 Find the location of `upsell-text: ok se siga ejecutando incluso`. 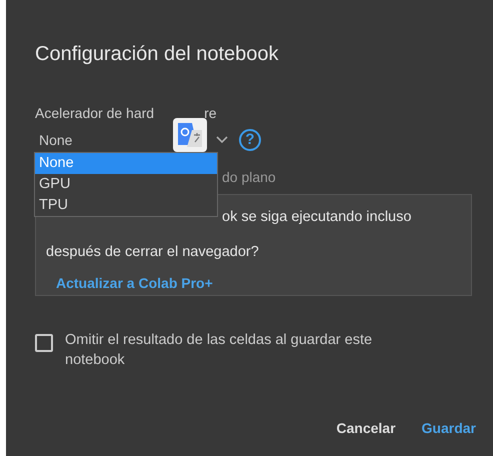

upsell-text: ok se siga ejecutando incluso is located at coordinates (317, 217).